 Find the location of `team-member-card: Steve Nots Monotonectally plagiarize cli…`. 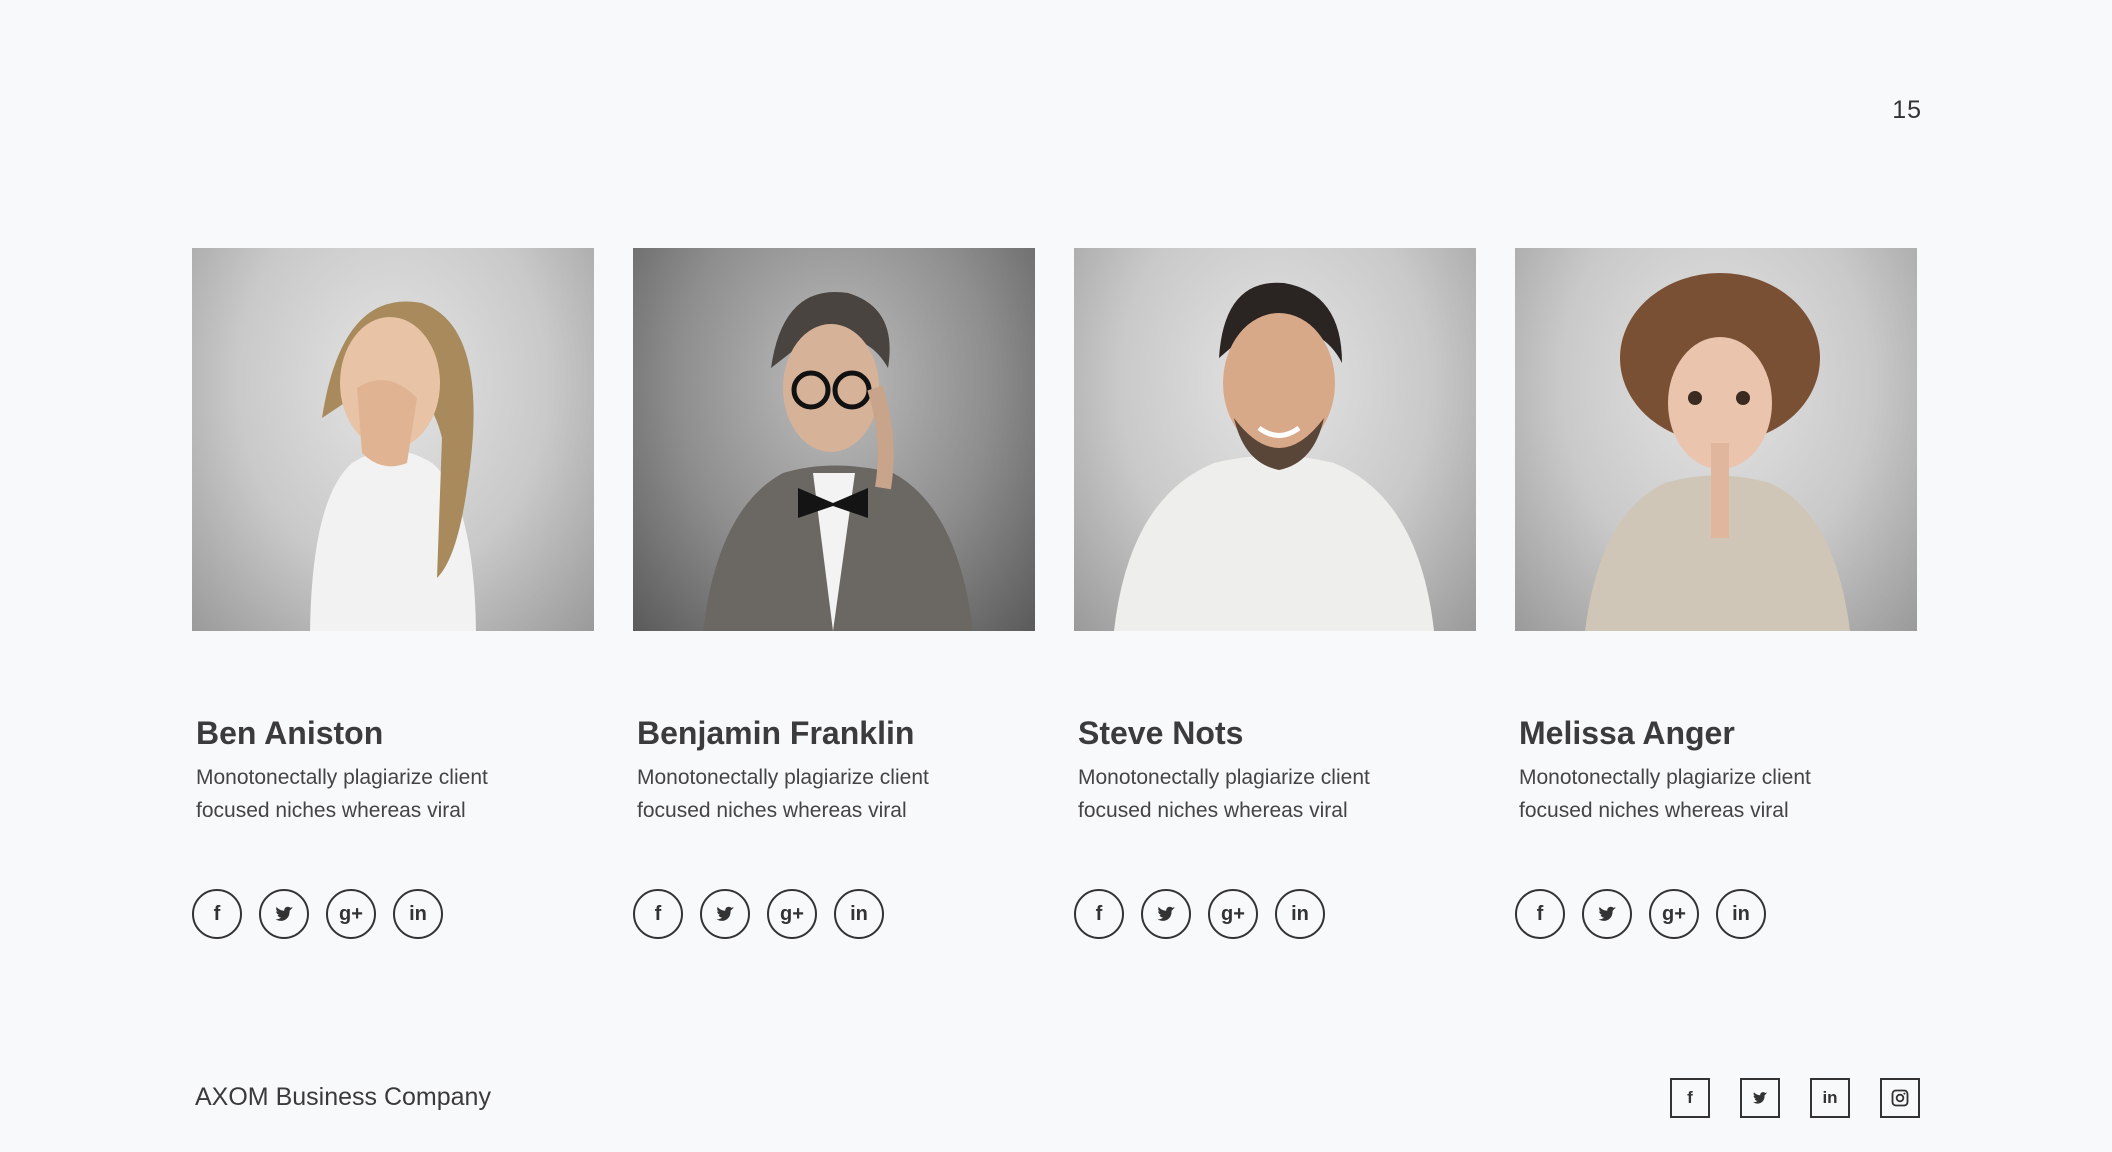

team-member-card: Steve Nots Monotonectally plagiarize cli… is located at coordinates (1275, 593).